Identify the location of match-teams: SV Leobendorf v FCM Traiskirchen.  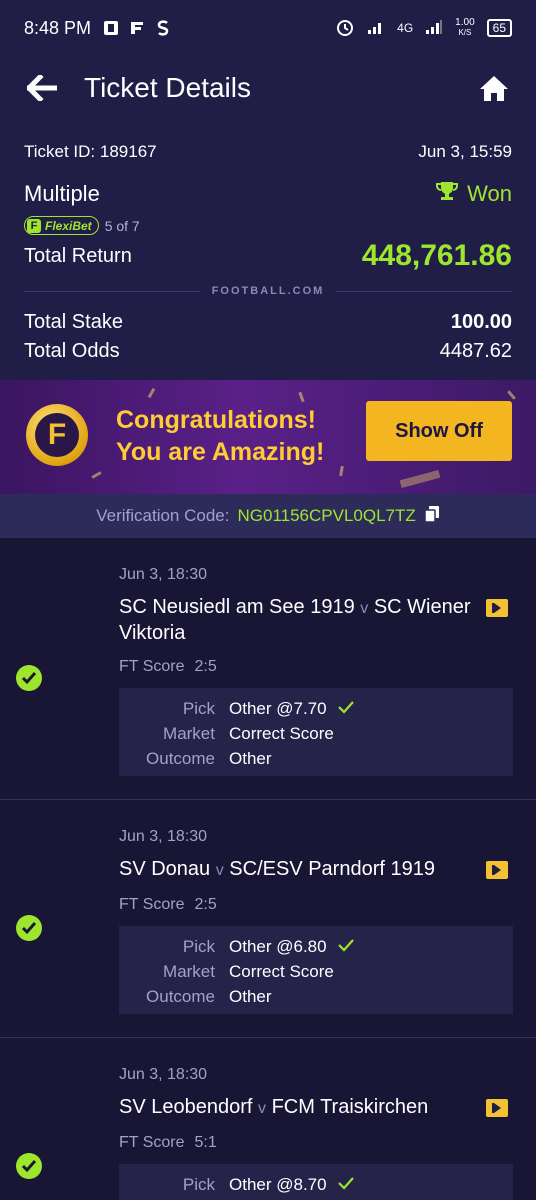
(299, 1108).